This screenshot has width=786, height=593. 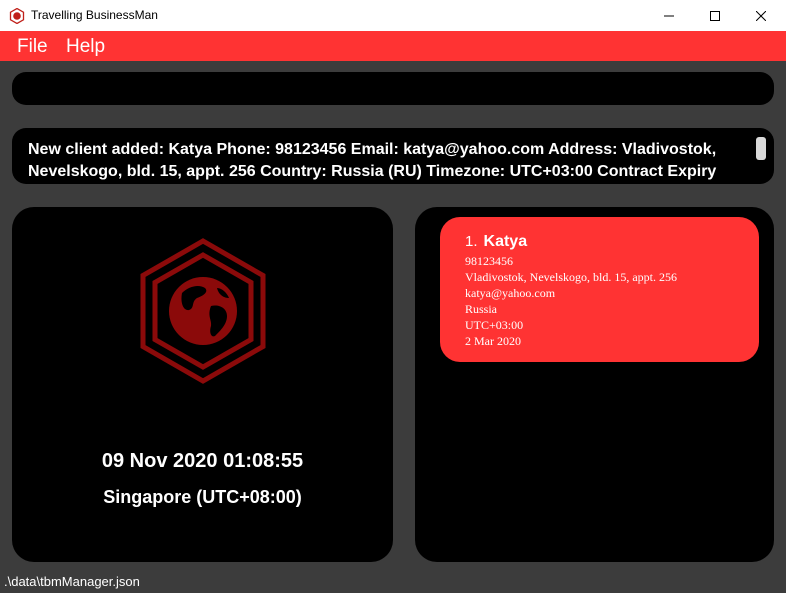 I want to click on result-scrollbar, so click(x=761, y=148).